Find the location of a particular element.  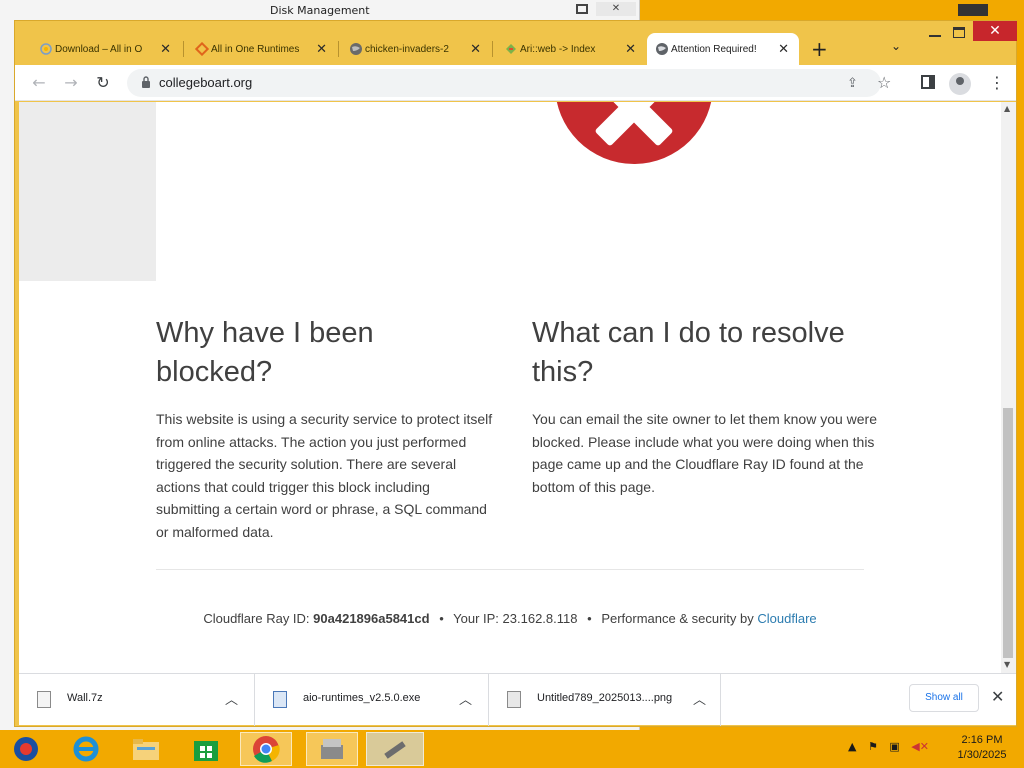

close-window-button: ✕ is located at coordinates (995, 31).